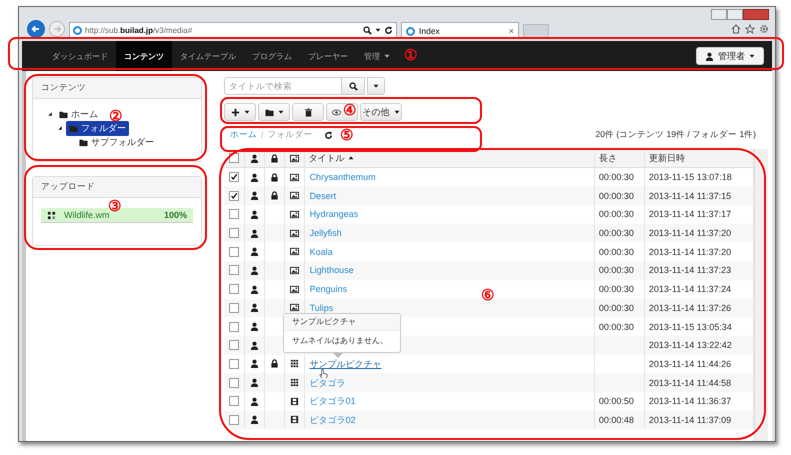  I want to click on column-header: 長さ, so click(619, 158).